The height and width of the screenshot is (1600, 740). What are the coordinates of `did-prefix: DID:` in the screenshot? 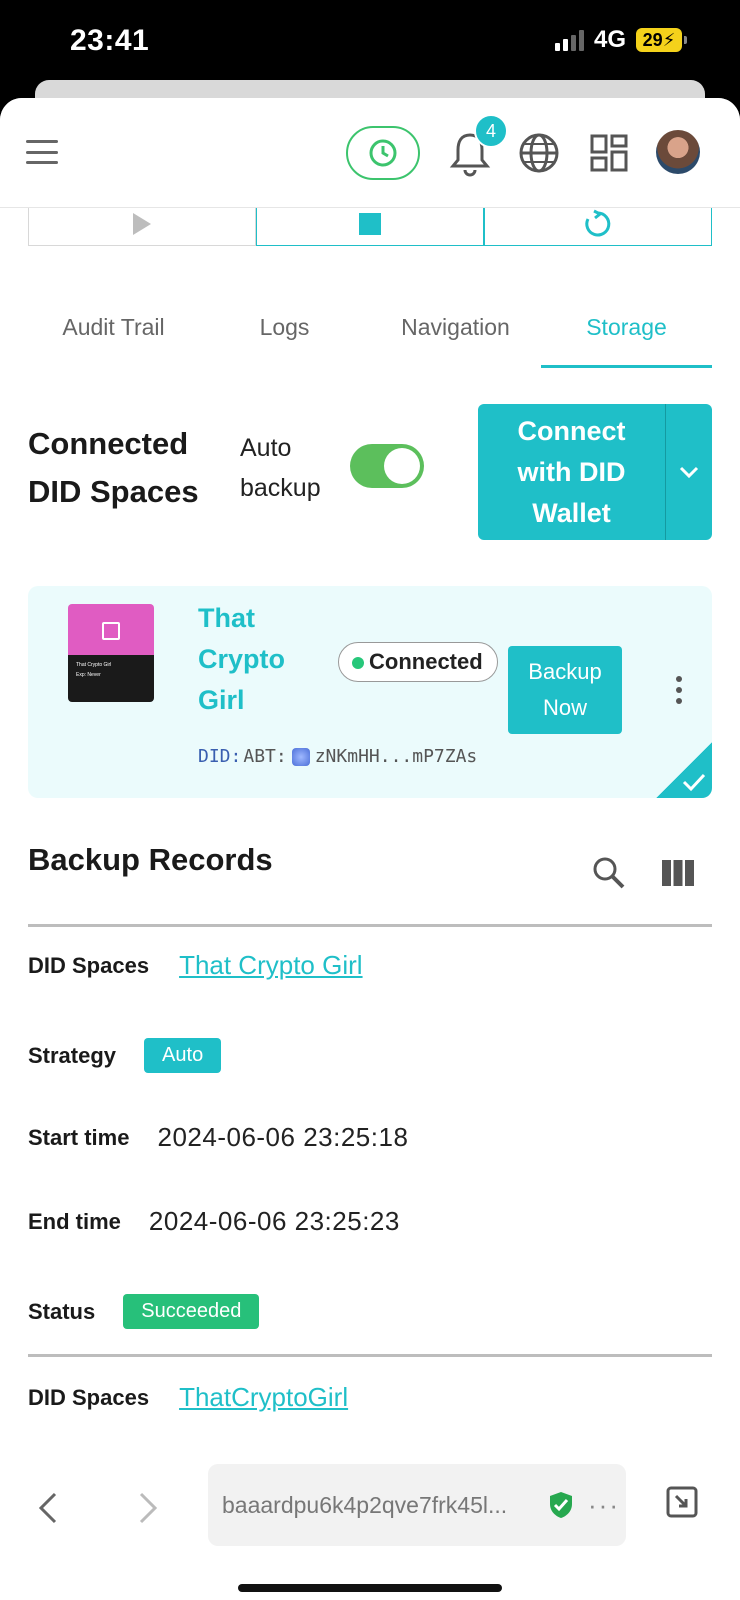 It's located at (220, 756).